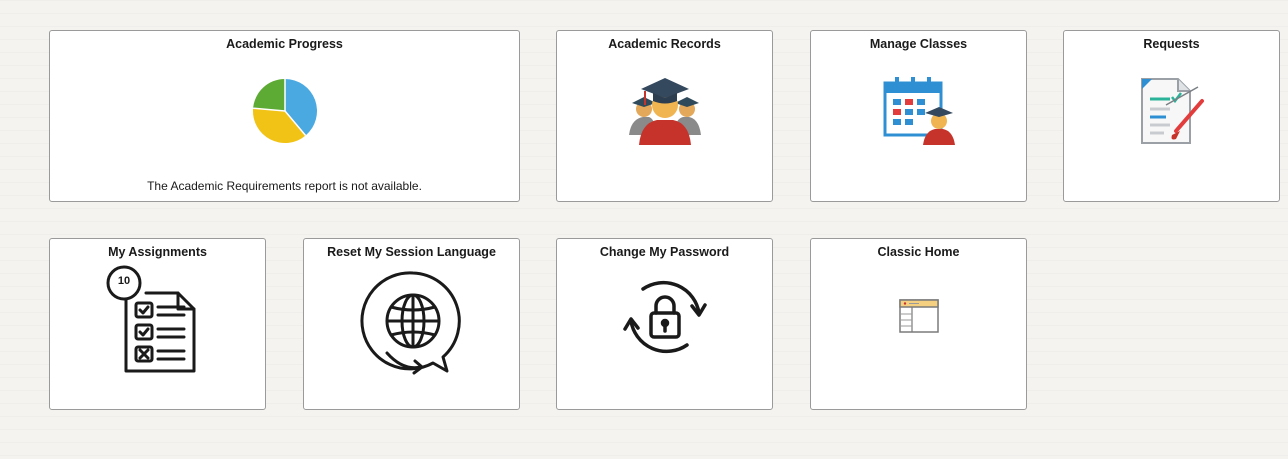 This screenshot has width=1288, height=459. Describe the element at coordinates (919, 318) in the screenshot. I see `classic-home-icon` at that location.